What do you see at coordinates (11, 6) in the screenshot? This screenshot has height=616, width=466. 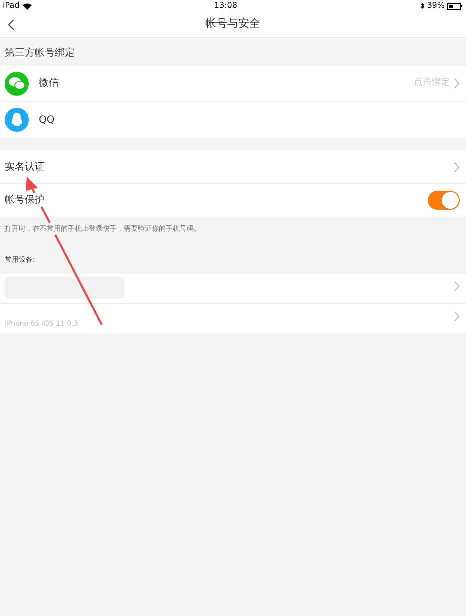 I see `device-label: iPad` at bounding box center [11, 6].